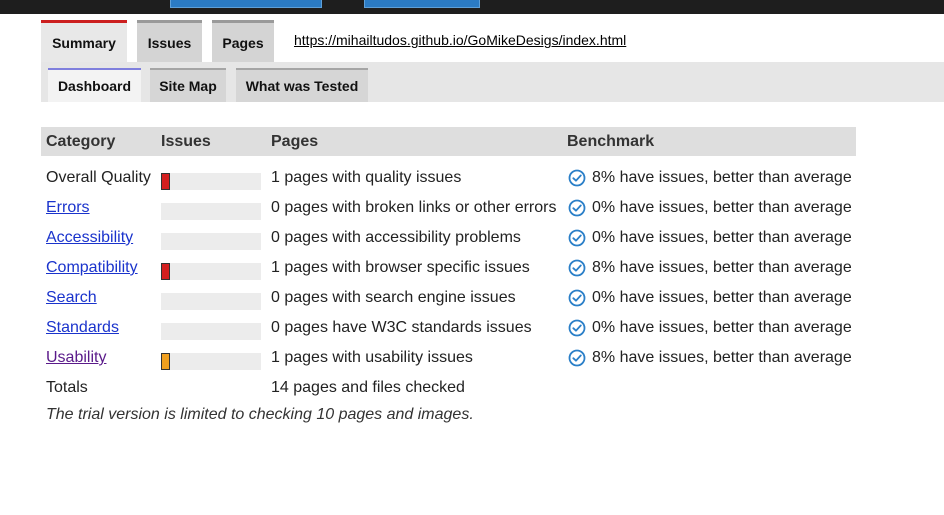 The height and width of the screenshot is (515, 944). What do you see at coordinates (71, 298) in the screenshot?
I see `category-link: Search` at bounding box center [71, 298].